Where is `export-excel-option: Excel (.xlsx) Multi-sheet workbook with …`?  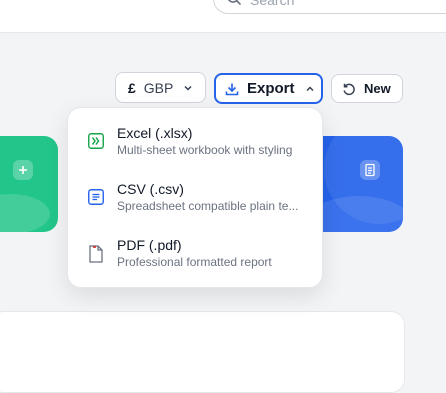 export-excel-option: Excel (.xlsx) Multi-sheet workbook with … is located at coordinates (195, 143).